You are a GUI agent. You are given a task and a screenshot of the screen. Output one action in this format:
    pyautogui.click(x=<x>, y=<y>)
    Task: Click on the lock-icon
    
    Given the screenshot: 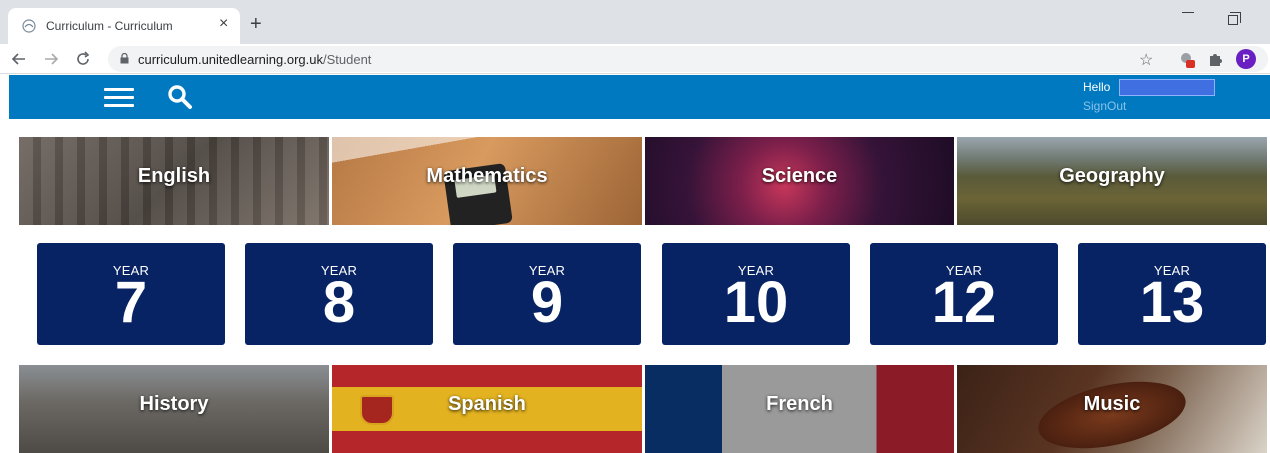 What is the action you would take?
    pyautogui.click(x=124, y=58)
    